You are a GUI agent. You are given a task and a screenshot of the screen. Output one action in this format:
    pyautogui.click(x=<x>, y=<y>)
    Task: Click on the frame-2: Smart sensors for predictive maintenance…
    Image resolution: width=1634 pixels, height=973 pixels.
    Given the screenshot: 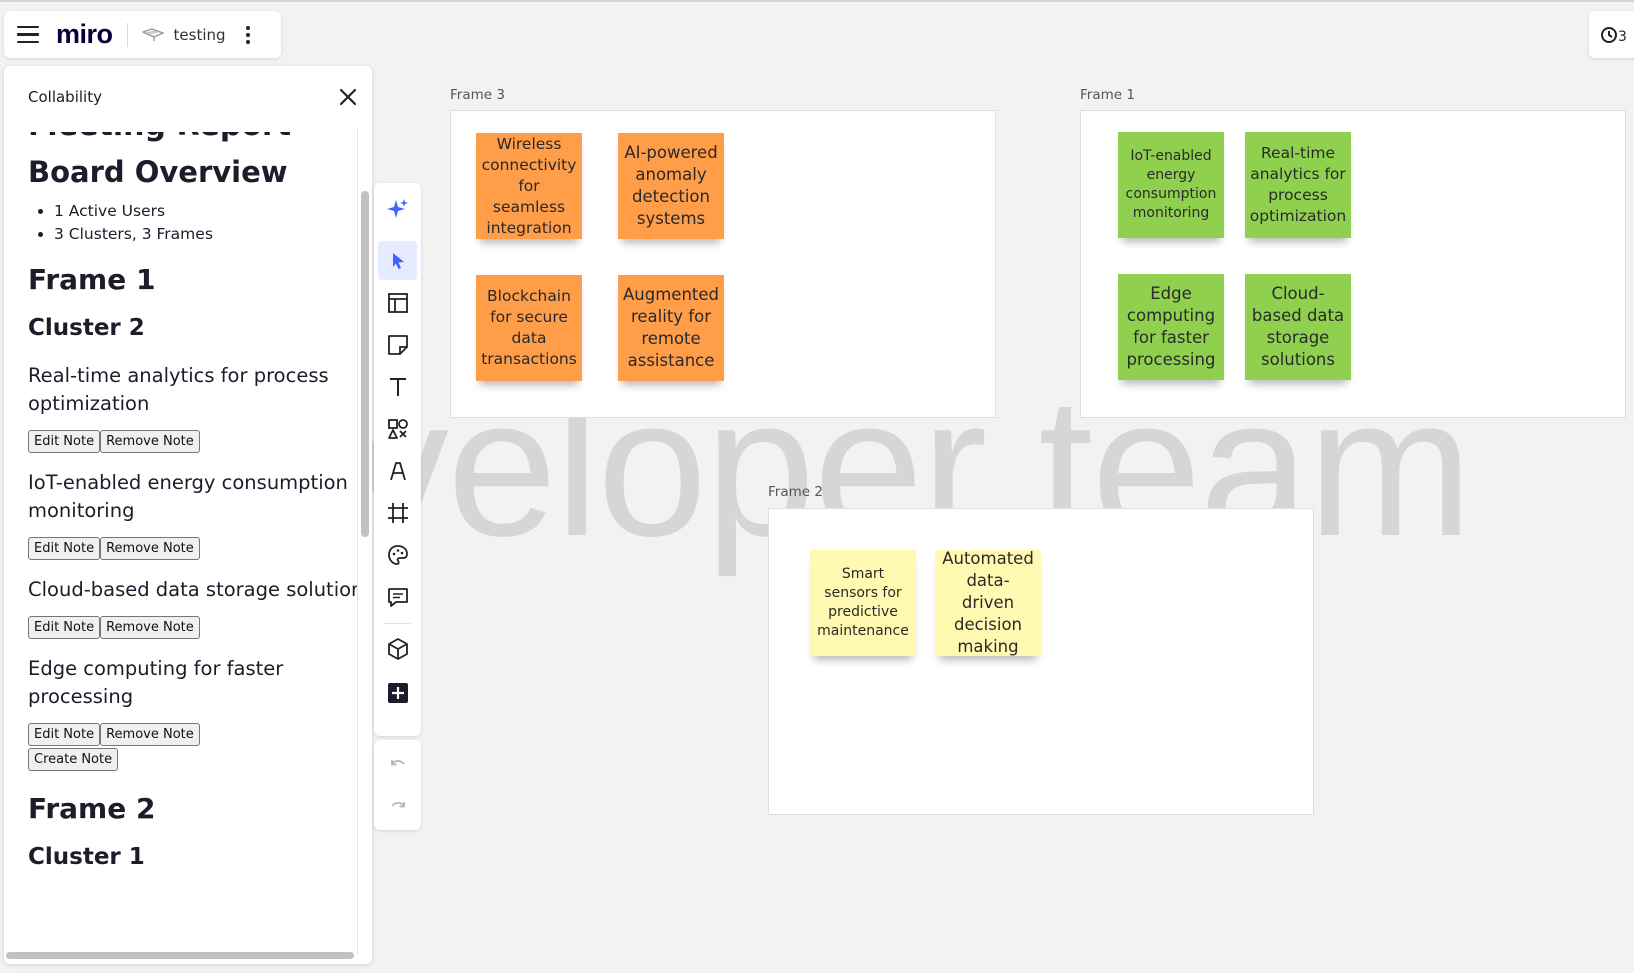 What is the action you would take?
    pyautogui.click(x=1041, y=661)
    